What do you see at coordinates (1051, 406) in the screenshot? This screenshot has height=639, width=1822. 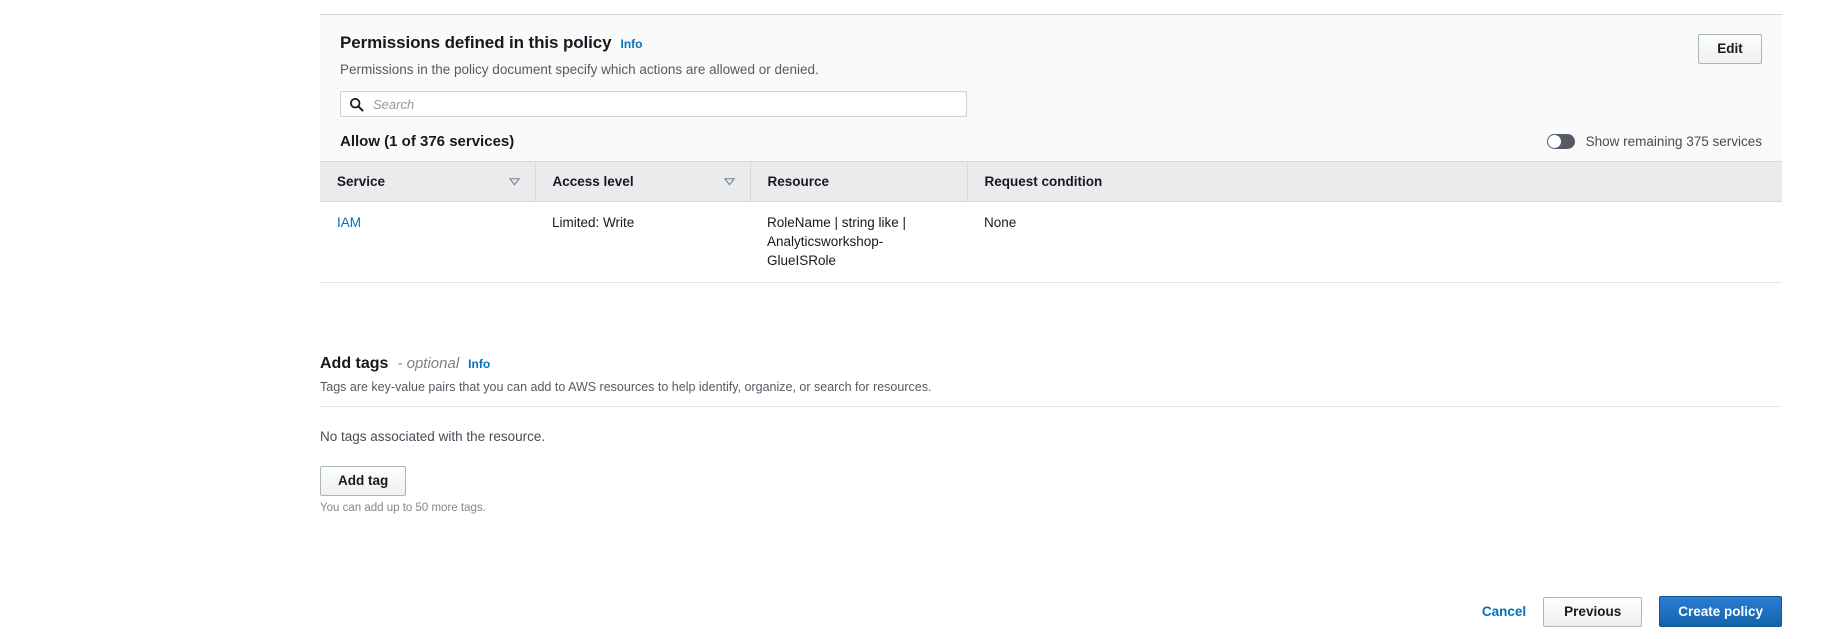 I see `section-divider` at bounding box center [1051, 406].